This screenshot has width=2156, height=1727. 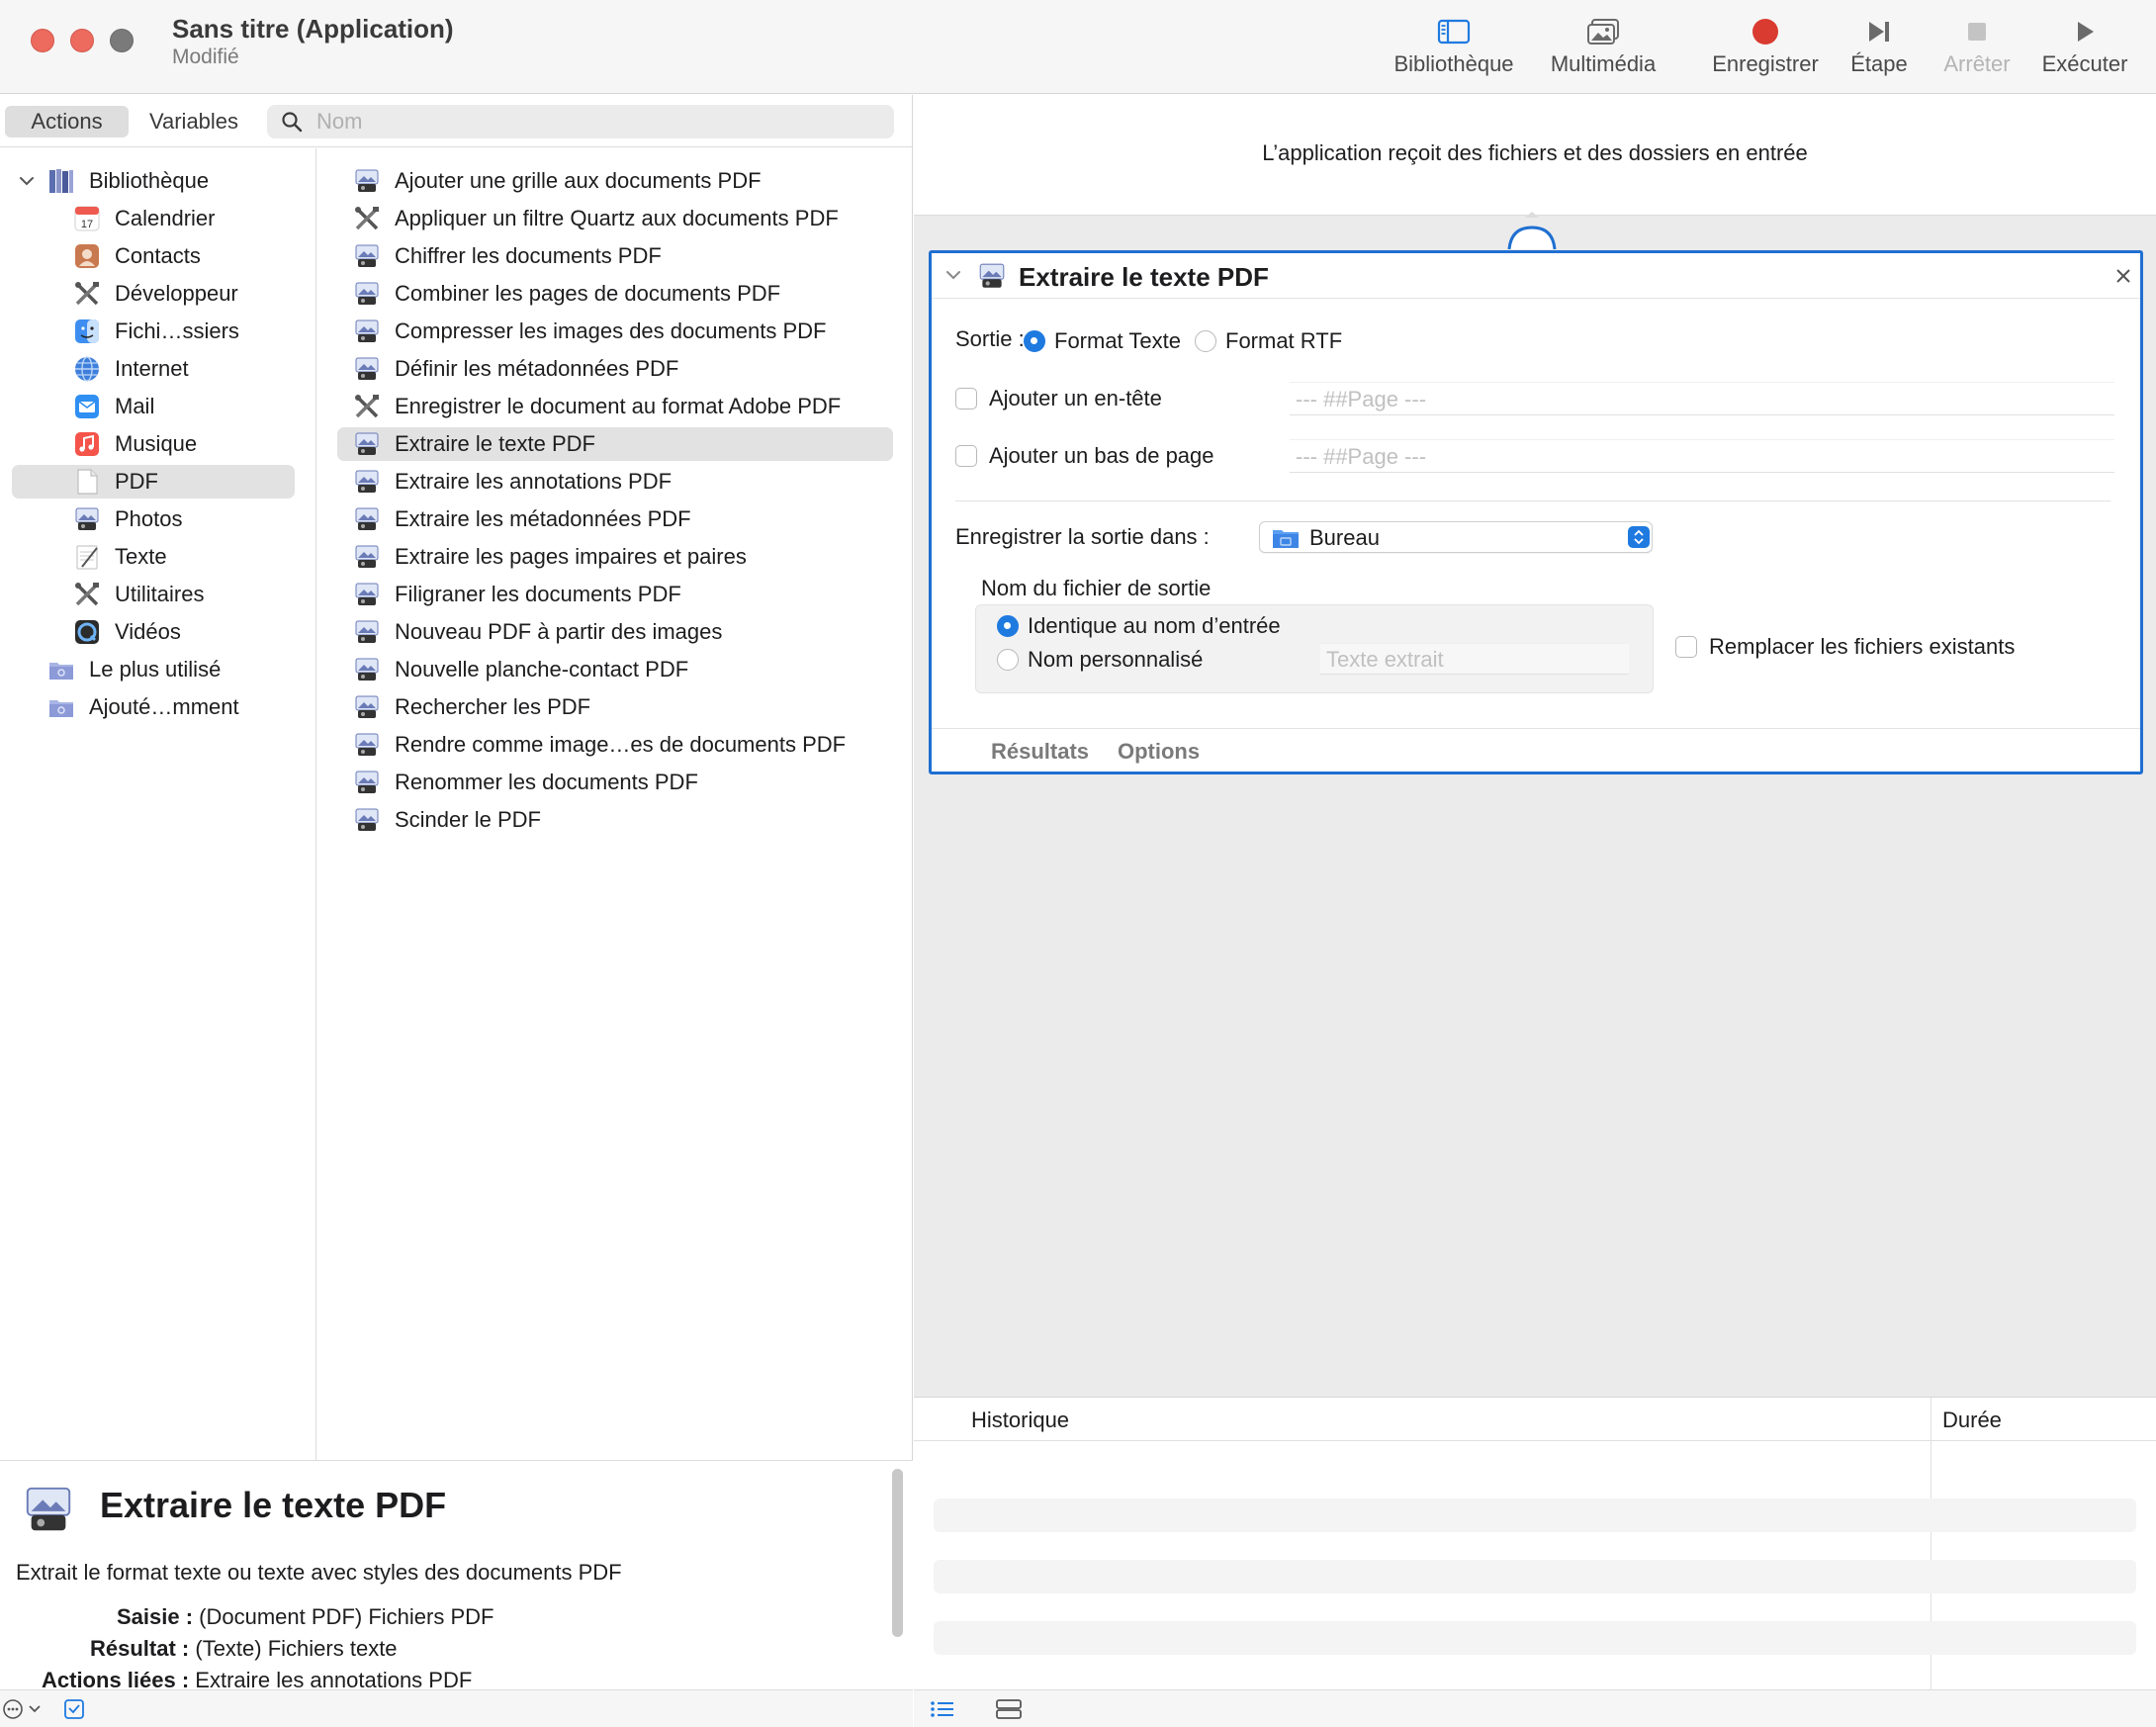 What do you see at coordinates (1205, 341) in the screenshot?
I see `format-rtf-radio` at bounding box center [1205, 341].